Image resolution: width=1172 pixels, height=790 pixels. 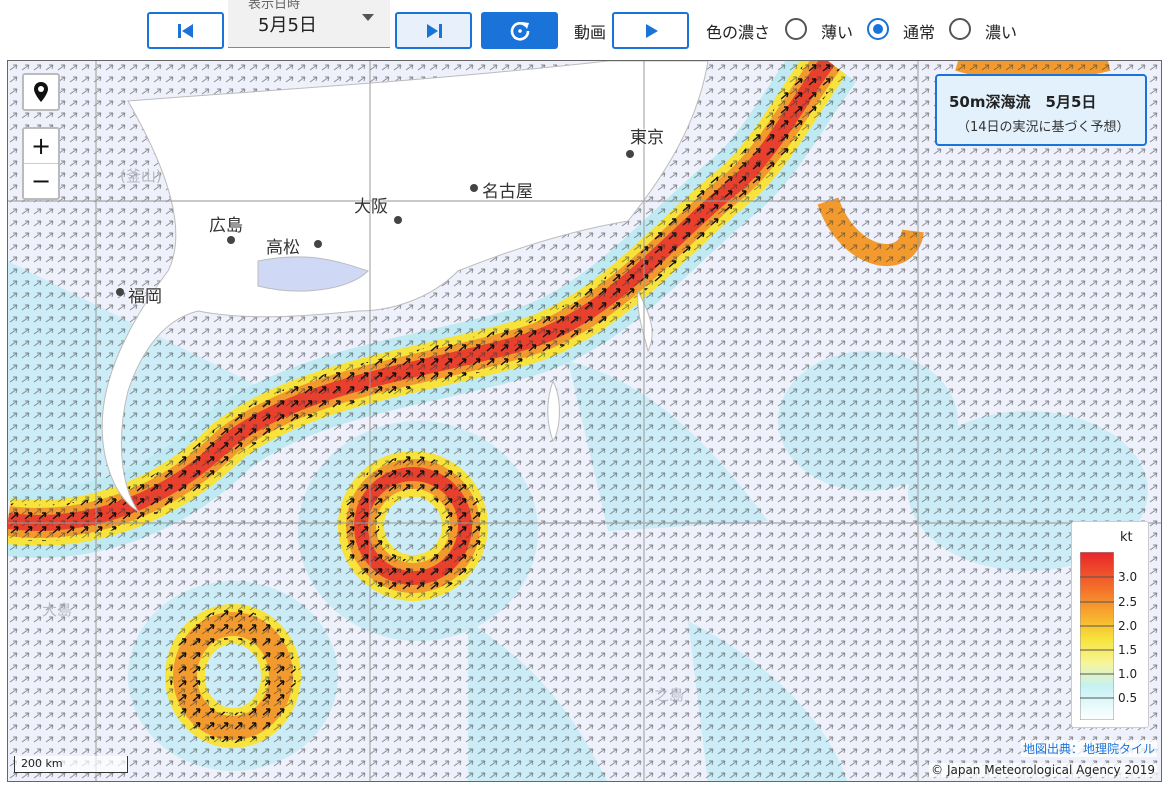 What do you see at coordinates (669, 695) in the screenshot?
I see `faint-label-island: 之島` at bounding box center [669, 695].